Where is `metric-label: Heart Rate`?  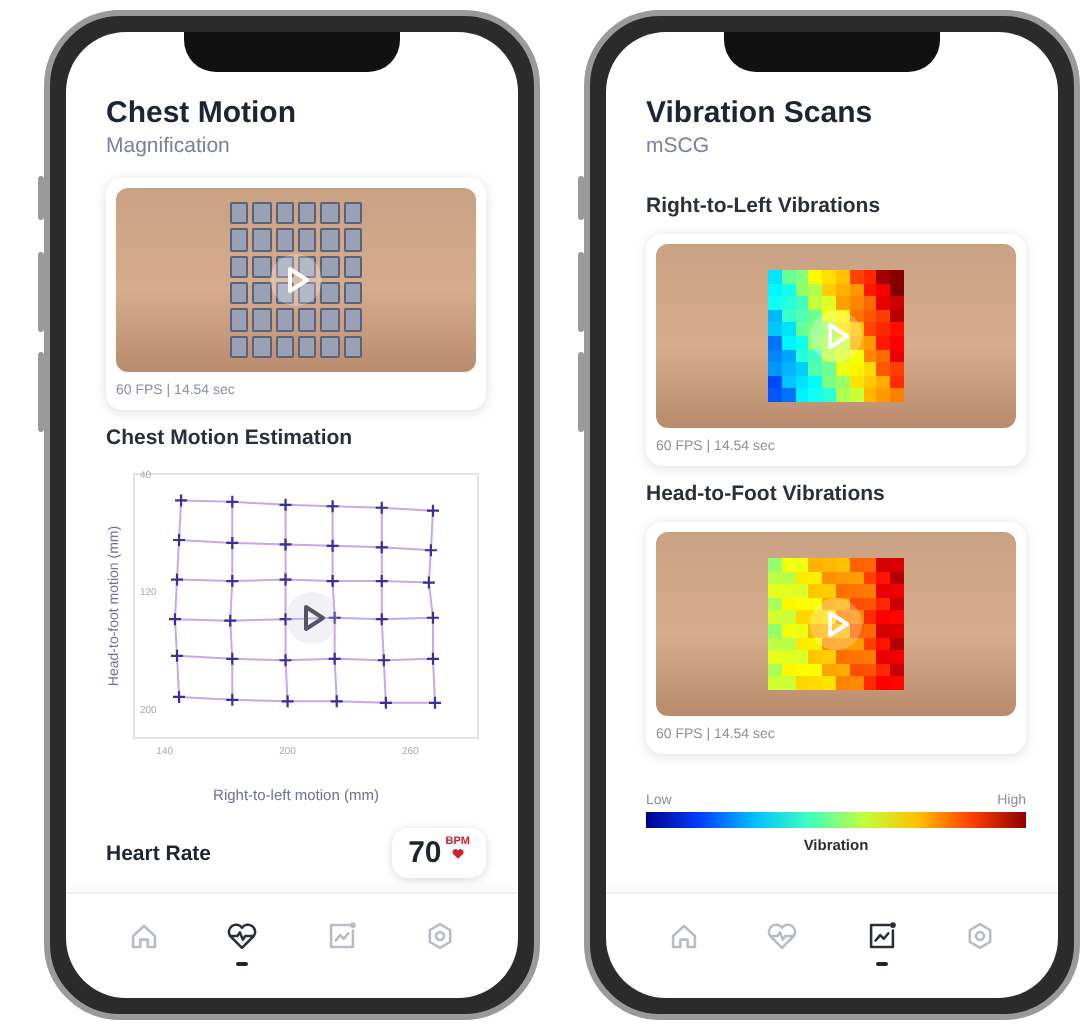 metric-label: Heart Rate is located at coordinates (159, 853).